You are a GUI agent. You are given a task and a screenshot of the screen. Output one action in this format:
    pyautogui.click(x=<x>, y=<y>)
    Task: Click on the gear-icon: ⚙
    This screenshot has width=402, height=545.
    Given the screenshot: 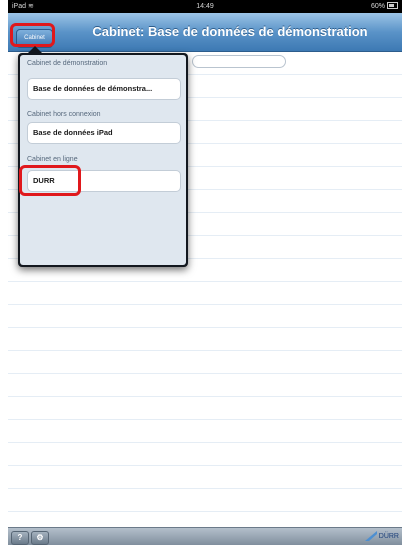 What is the action you would take?
    pyautogui.click(x=40, y=537)
    